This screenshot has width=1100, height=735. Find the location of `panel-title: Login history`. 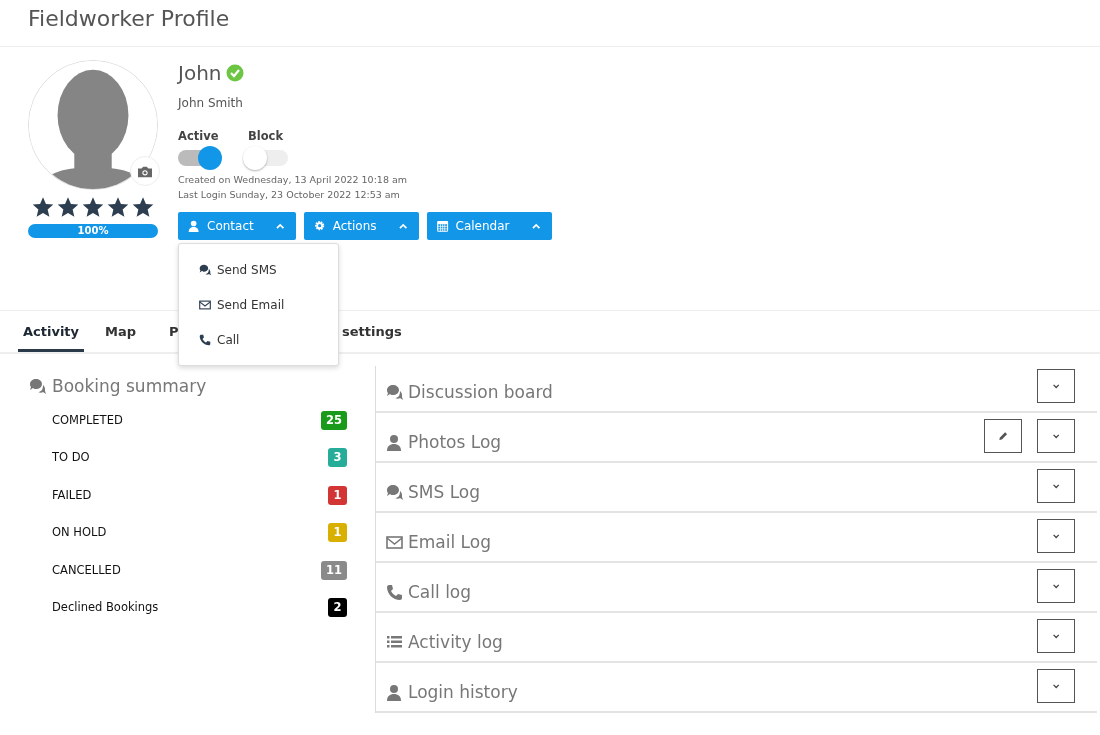

panel-title: Login history is located at coordinates (463, 692).